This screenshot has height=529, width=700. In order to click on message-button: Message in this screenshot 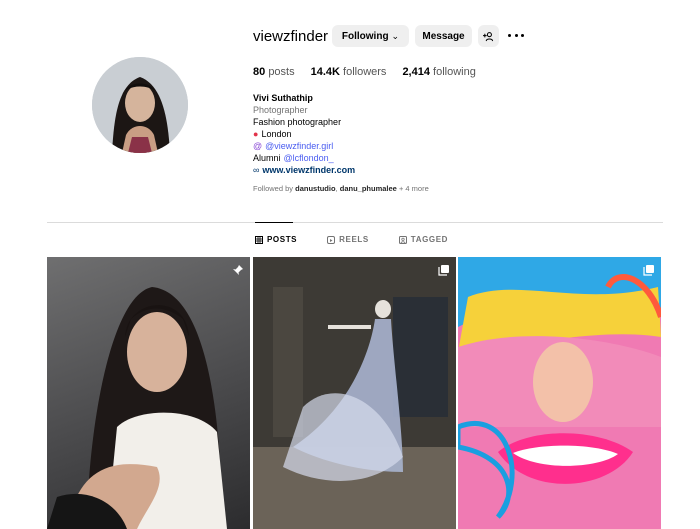, I will do `click(443, 36)`.